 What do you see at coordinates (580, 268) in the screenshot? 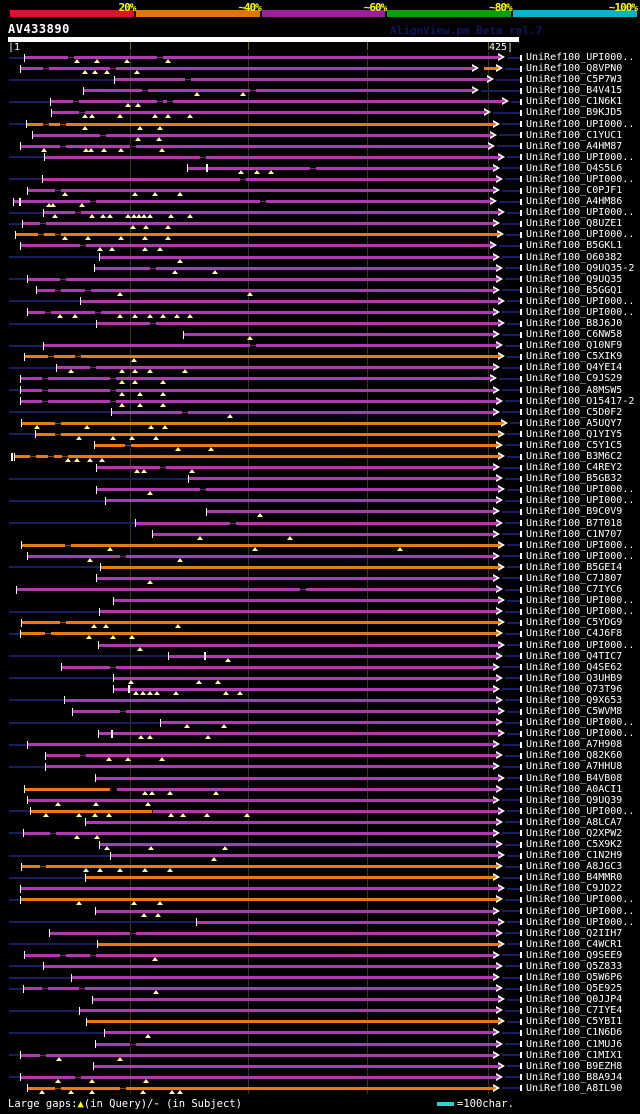
I see `hit-label: UniRef100_Q9UQ35-2` at bounding box center [580, 268].